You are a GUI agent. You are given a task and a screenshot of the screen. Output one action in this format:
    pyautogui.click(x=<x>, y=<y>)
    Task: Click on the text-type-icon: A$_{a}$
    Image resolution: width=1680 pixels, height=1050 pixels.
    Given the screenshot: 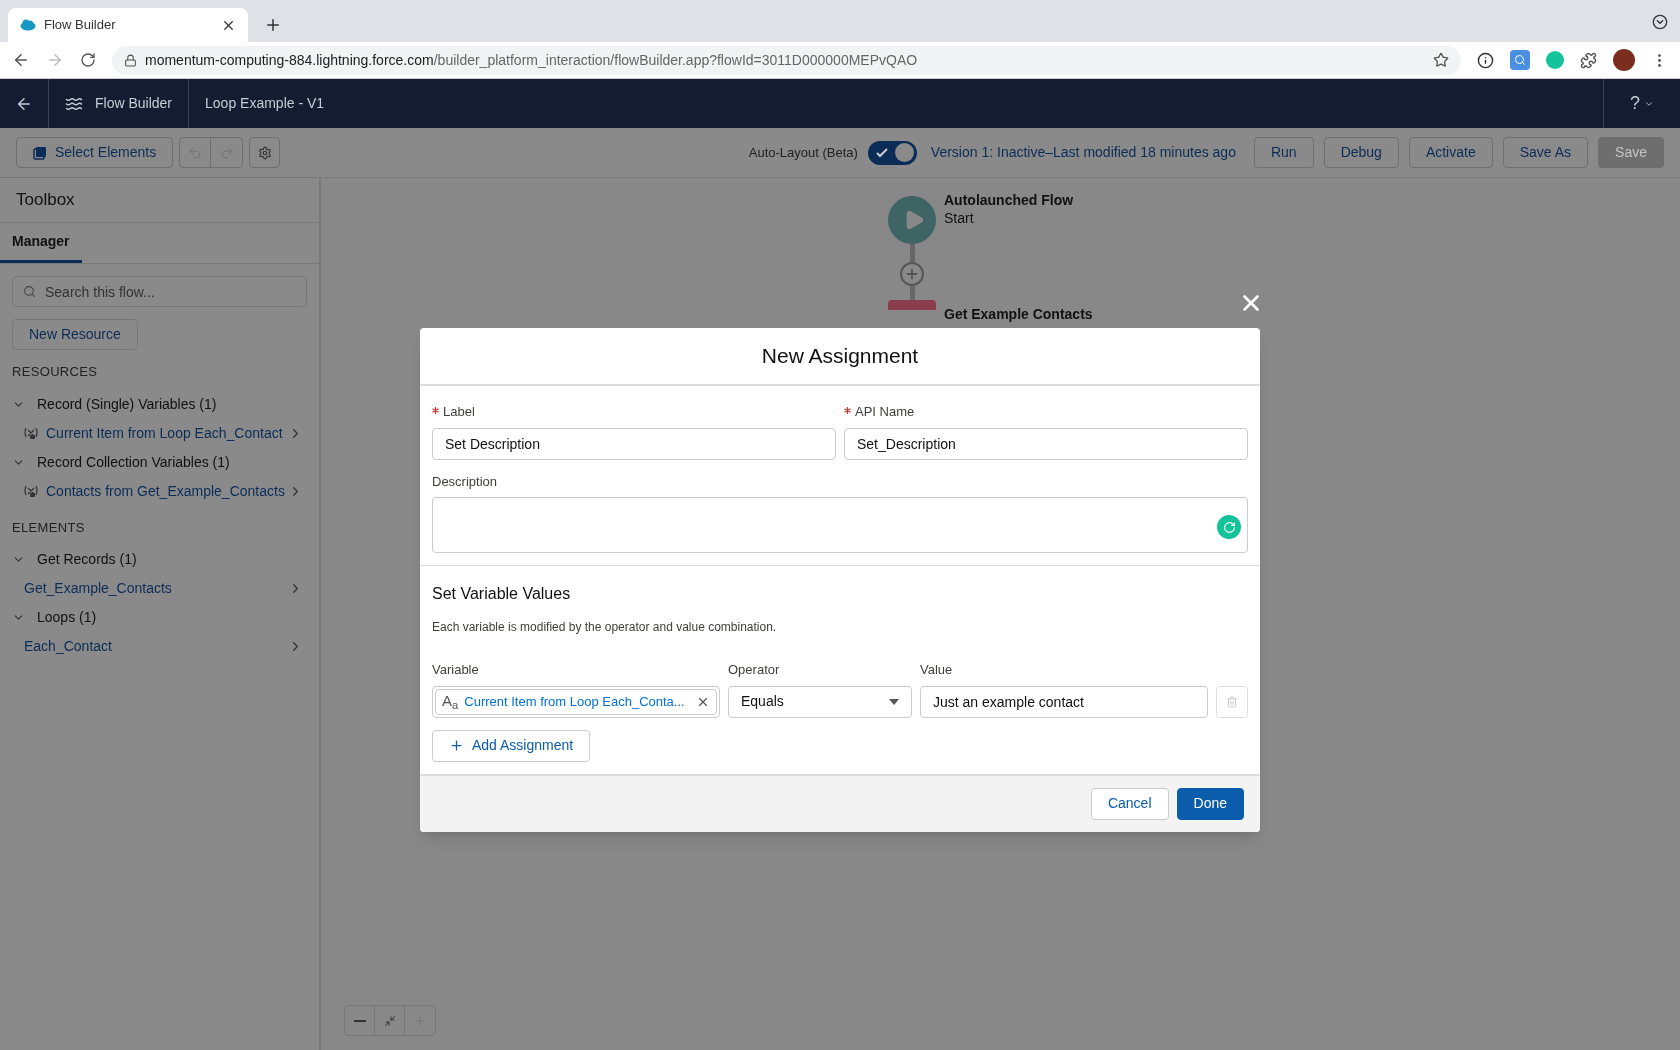 What is the action you would take?
    pyautogui.click(x=450, y=701)
    